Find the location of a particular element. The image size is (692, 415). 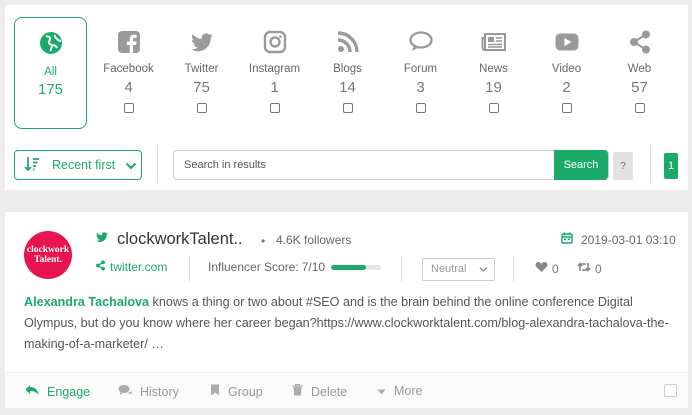

avatar: clockwork Talent. is located at coordinates (48, 255).